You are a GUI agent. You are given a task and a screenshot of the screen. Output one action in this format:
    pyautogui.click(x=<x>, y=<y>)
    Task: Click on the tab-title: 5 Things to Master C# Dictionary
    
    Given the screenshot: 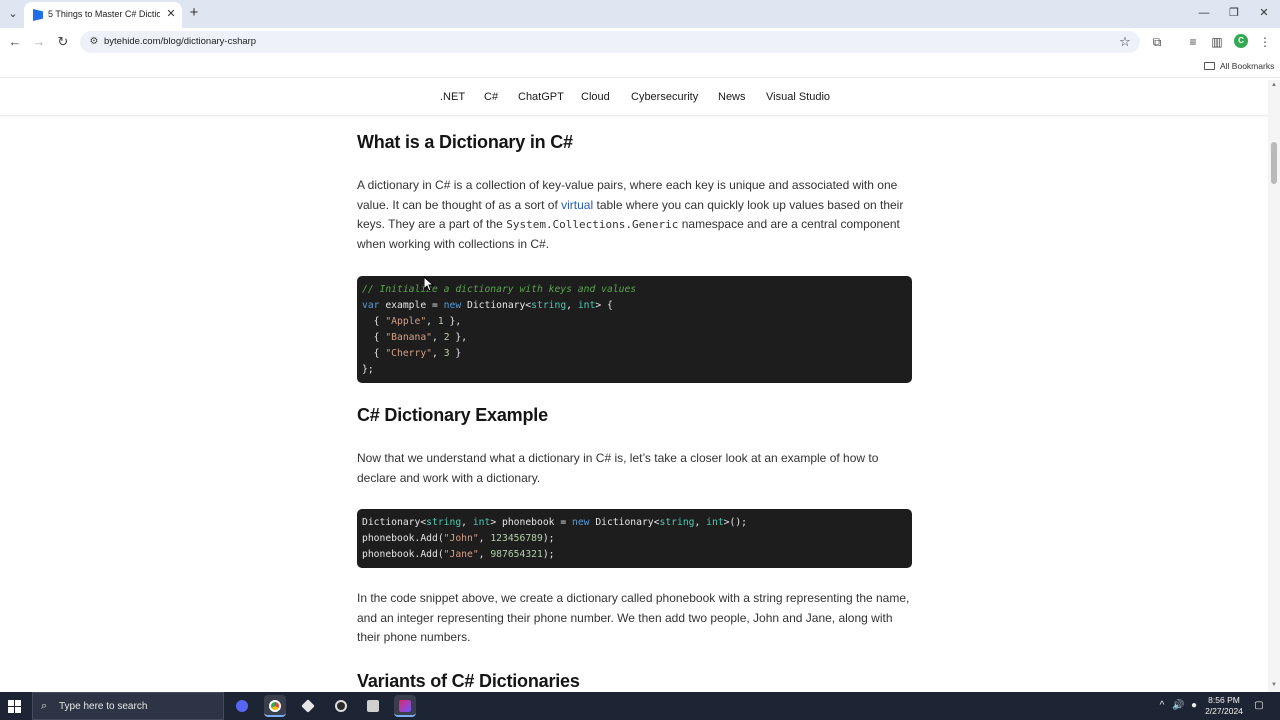 What is the action you would take?
    pyautogui.click(x=104, y=14)
    